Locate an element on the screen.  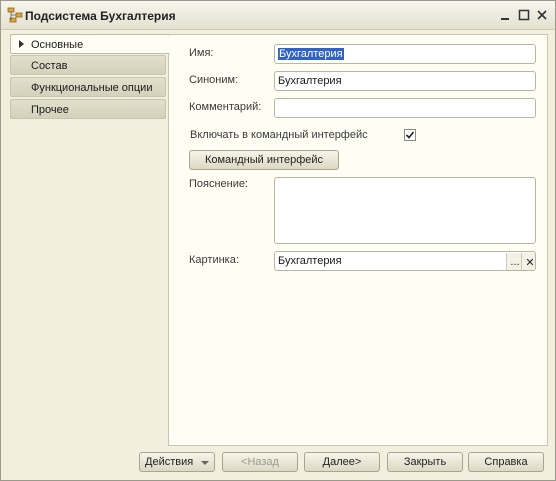
include-in-command-interface-label: Включать в командный интерфейс is located at coordinates (279, 135).